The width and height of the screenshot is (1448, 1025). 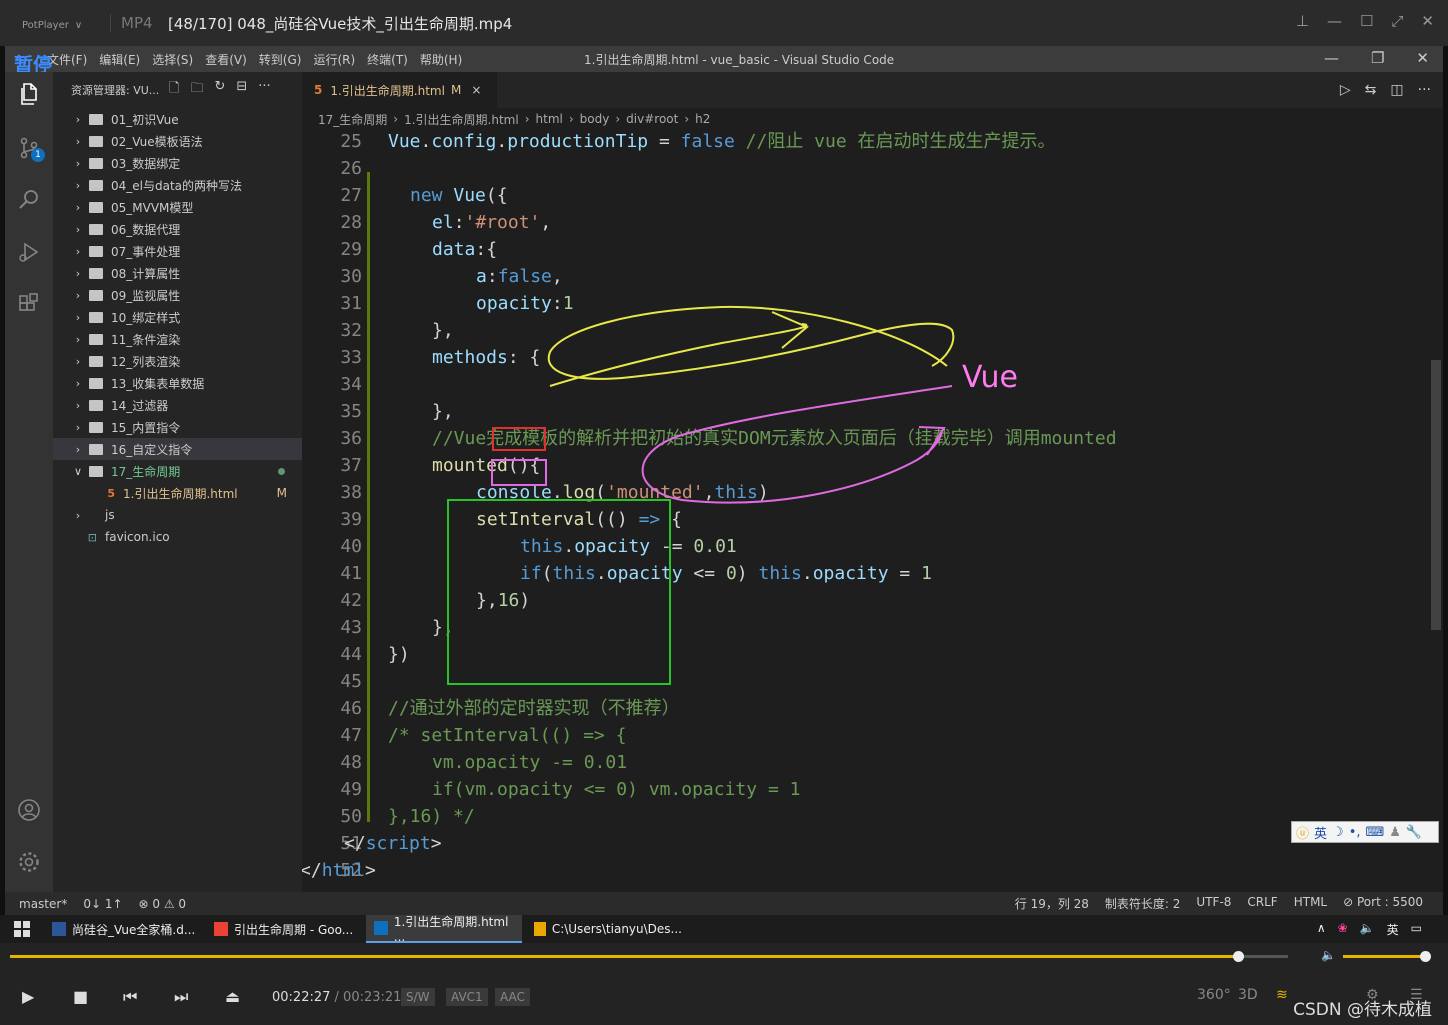 What do you see at coordinates (29, 862) in the screenshot?
I see `settings-gear-icon` at bounding box center [29, 862].